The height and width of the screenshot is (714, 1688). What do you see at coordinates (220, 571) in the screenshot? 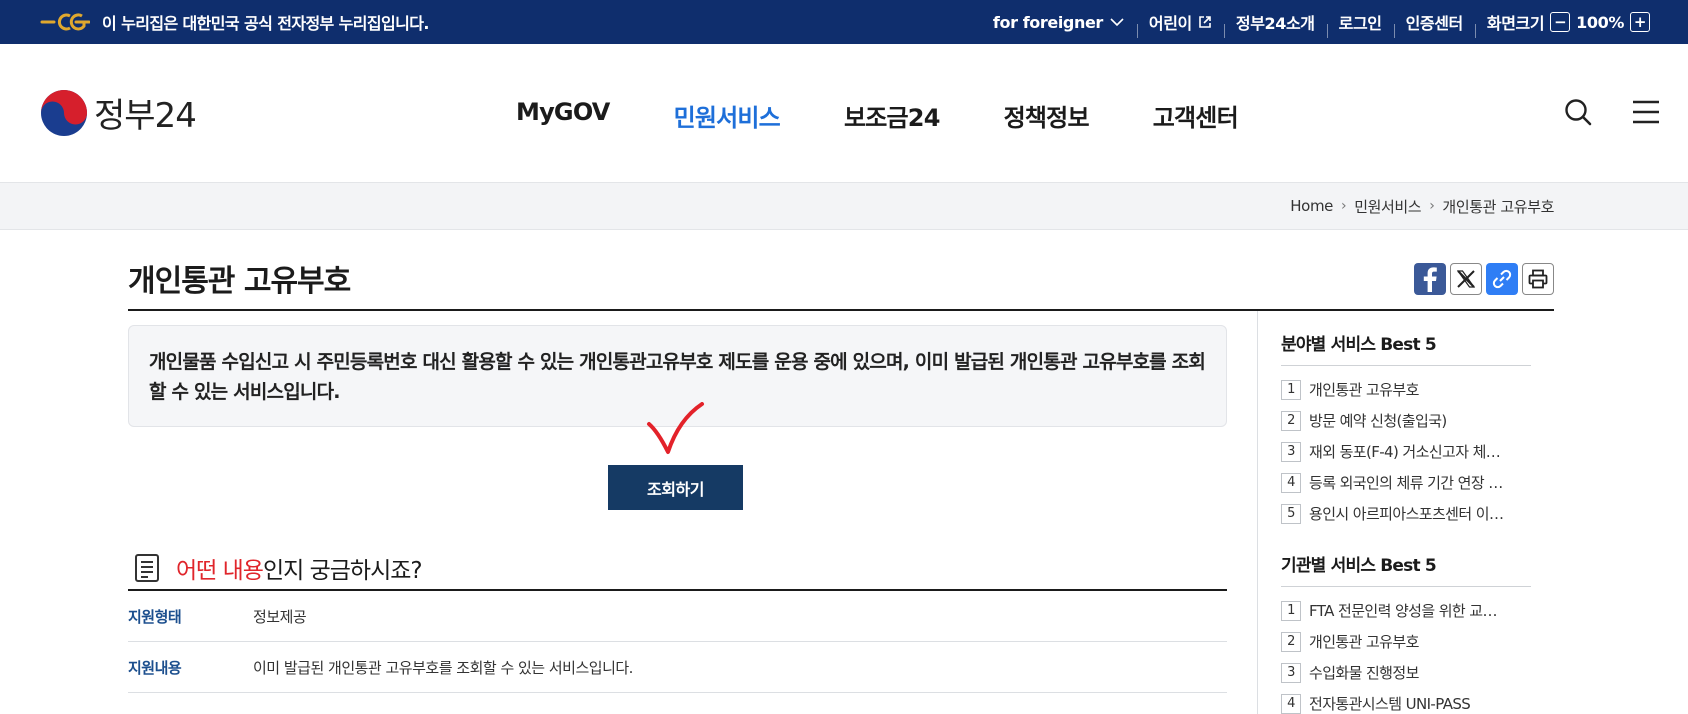
I see `section-title-highlight: 어떤 내용` at bounding box center [220, 571].